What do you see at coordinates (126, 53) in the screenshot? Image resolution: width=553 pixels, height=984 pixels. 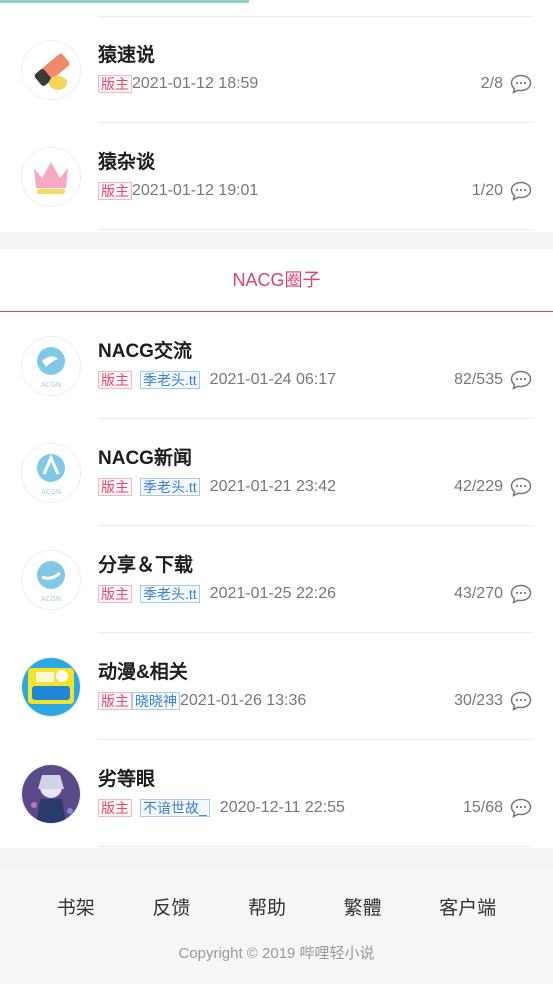 I see `forum-title: 猿速说` at bounding box center [126, 53].